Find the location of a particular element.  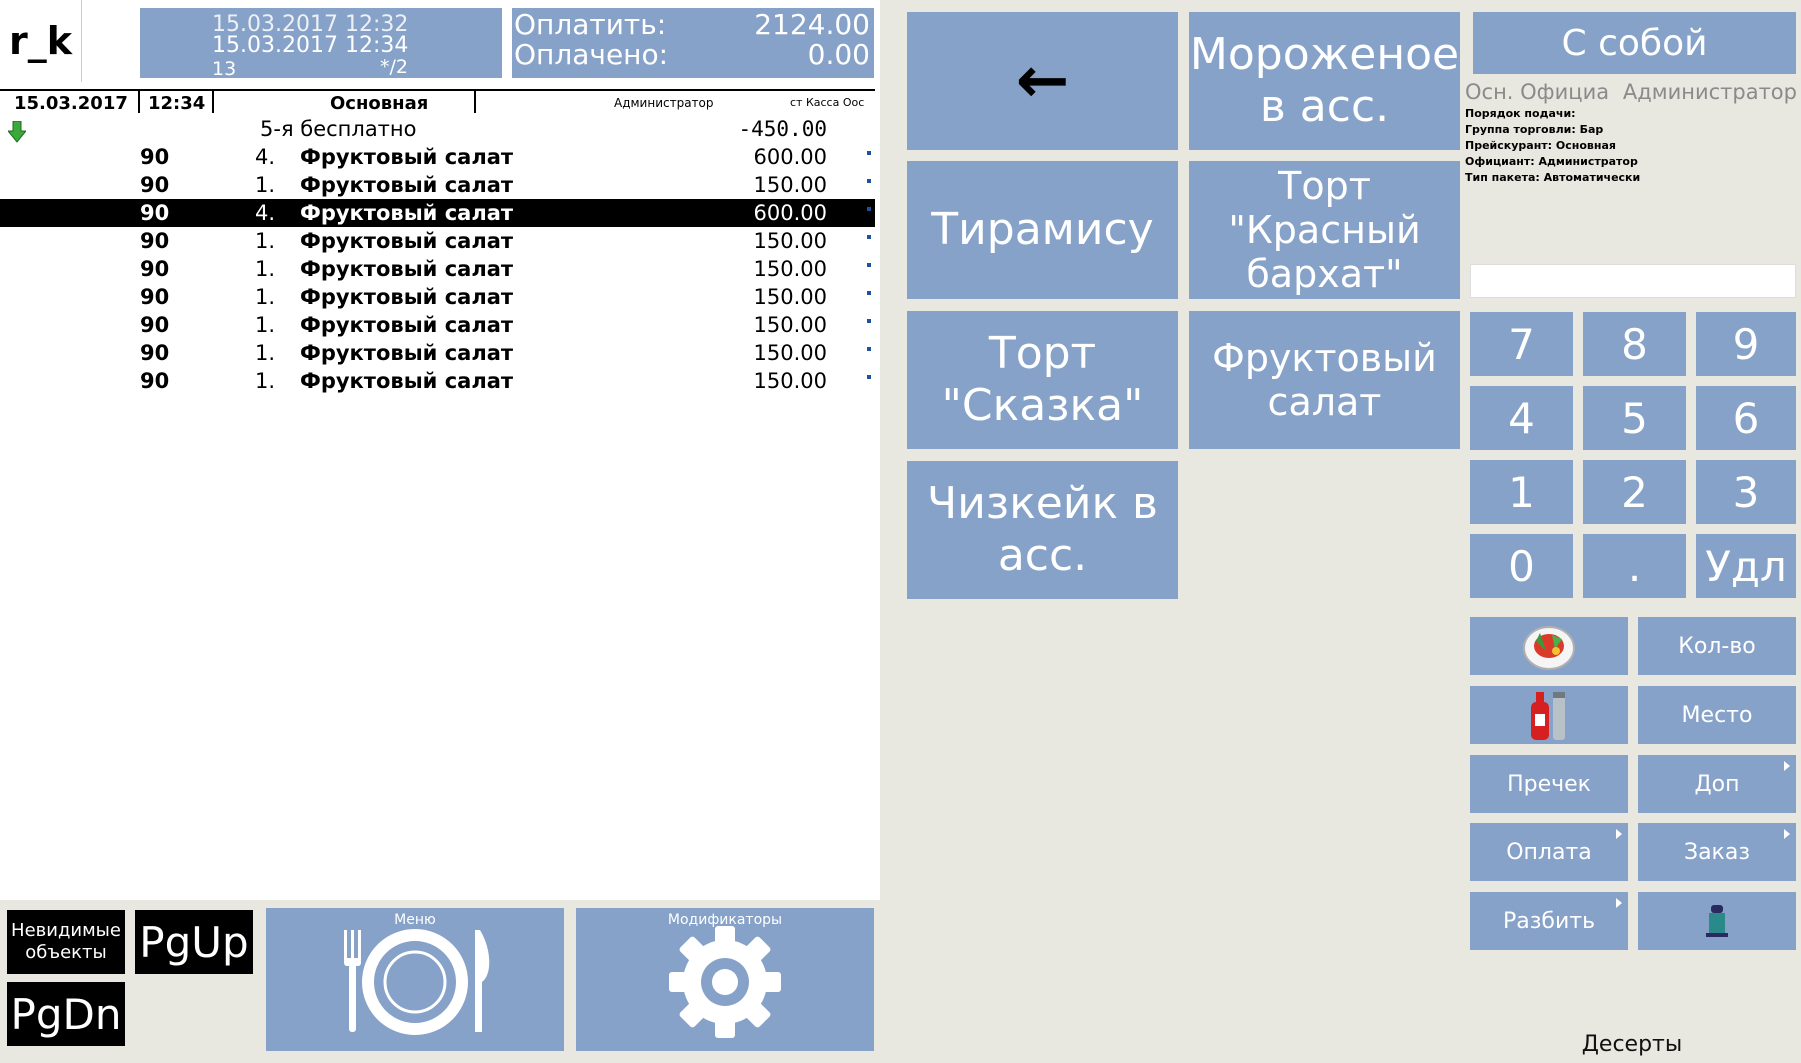

modifiers-button: Модификаторы is located at coordinates (725, 979).